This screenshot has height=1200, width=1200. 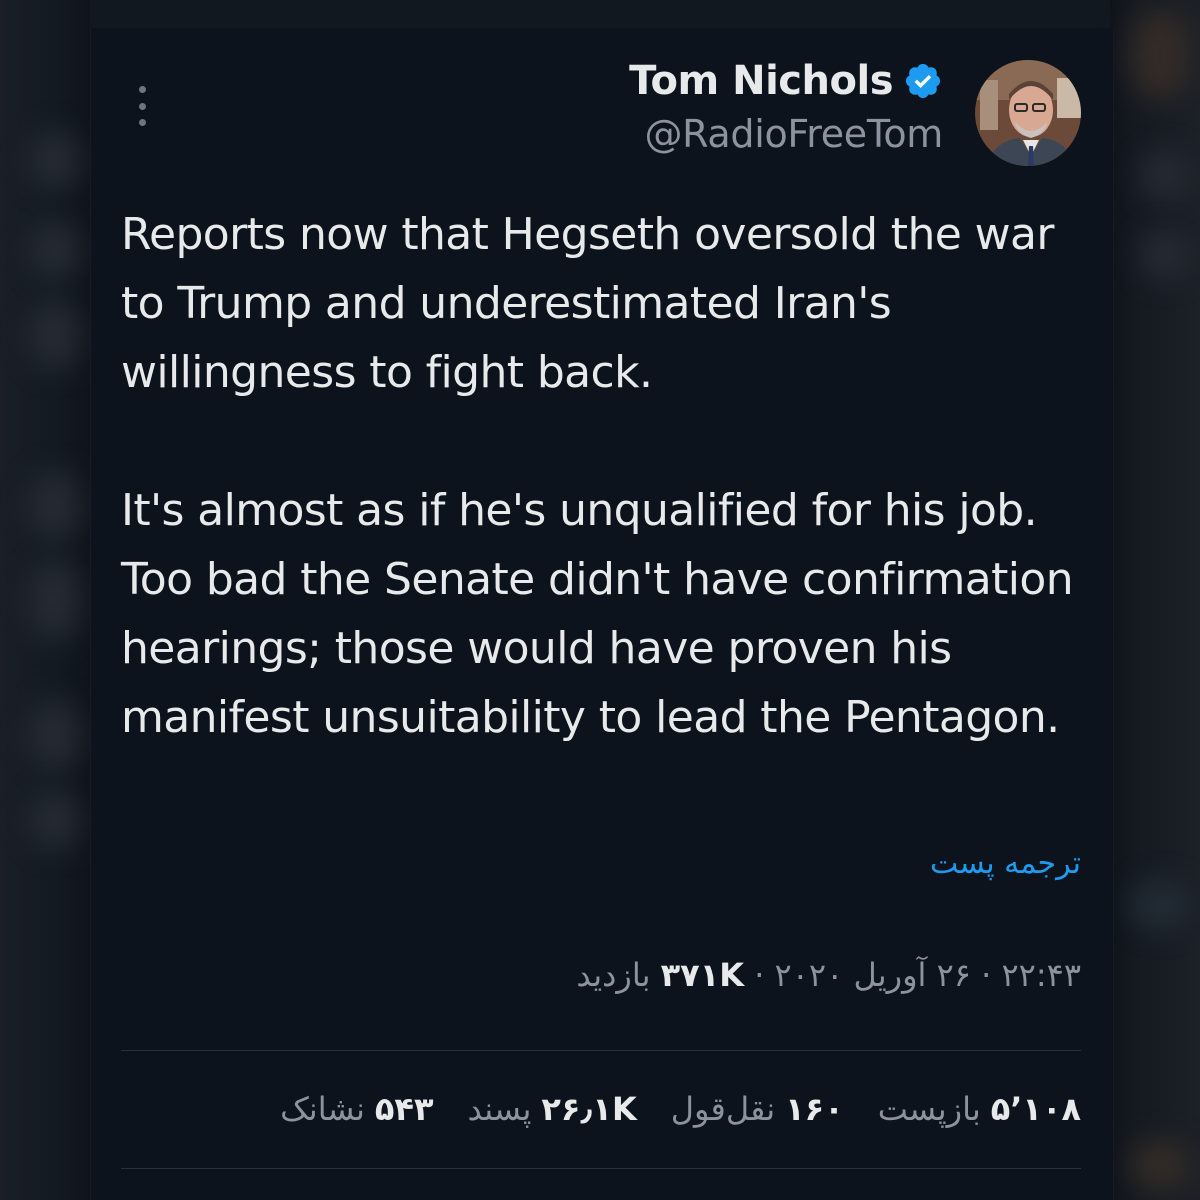 I want to click on stat-label: نقل‌قول, so click(x=723, y=1109).